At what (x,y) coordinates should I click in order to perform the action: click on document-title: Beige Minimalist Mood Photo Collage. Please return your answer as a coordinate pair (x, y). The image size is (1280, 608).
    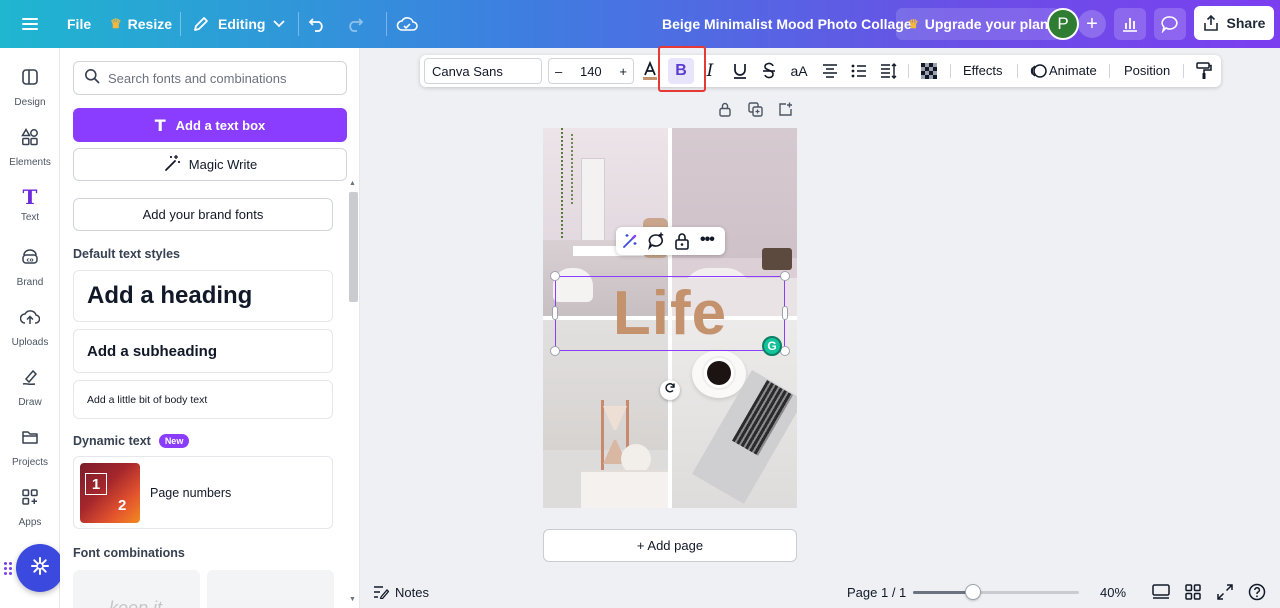
    Looking at the image, I should click on (787, 24).